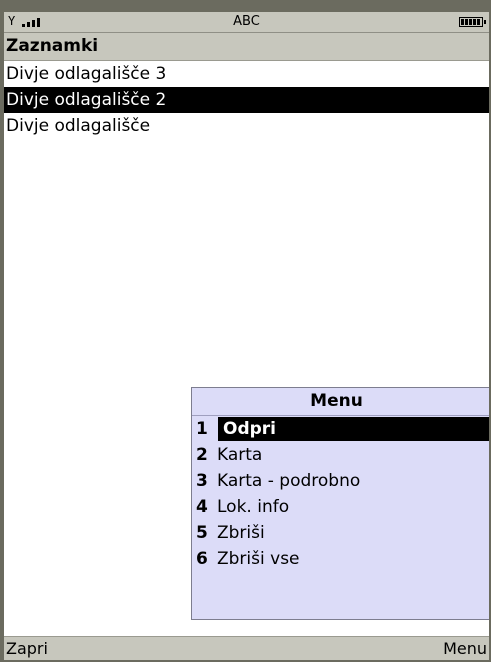 The width and height of the screenshot is (491, 662). I want to click on left-softkey-button: Zapri, so click(27, 649).